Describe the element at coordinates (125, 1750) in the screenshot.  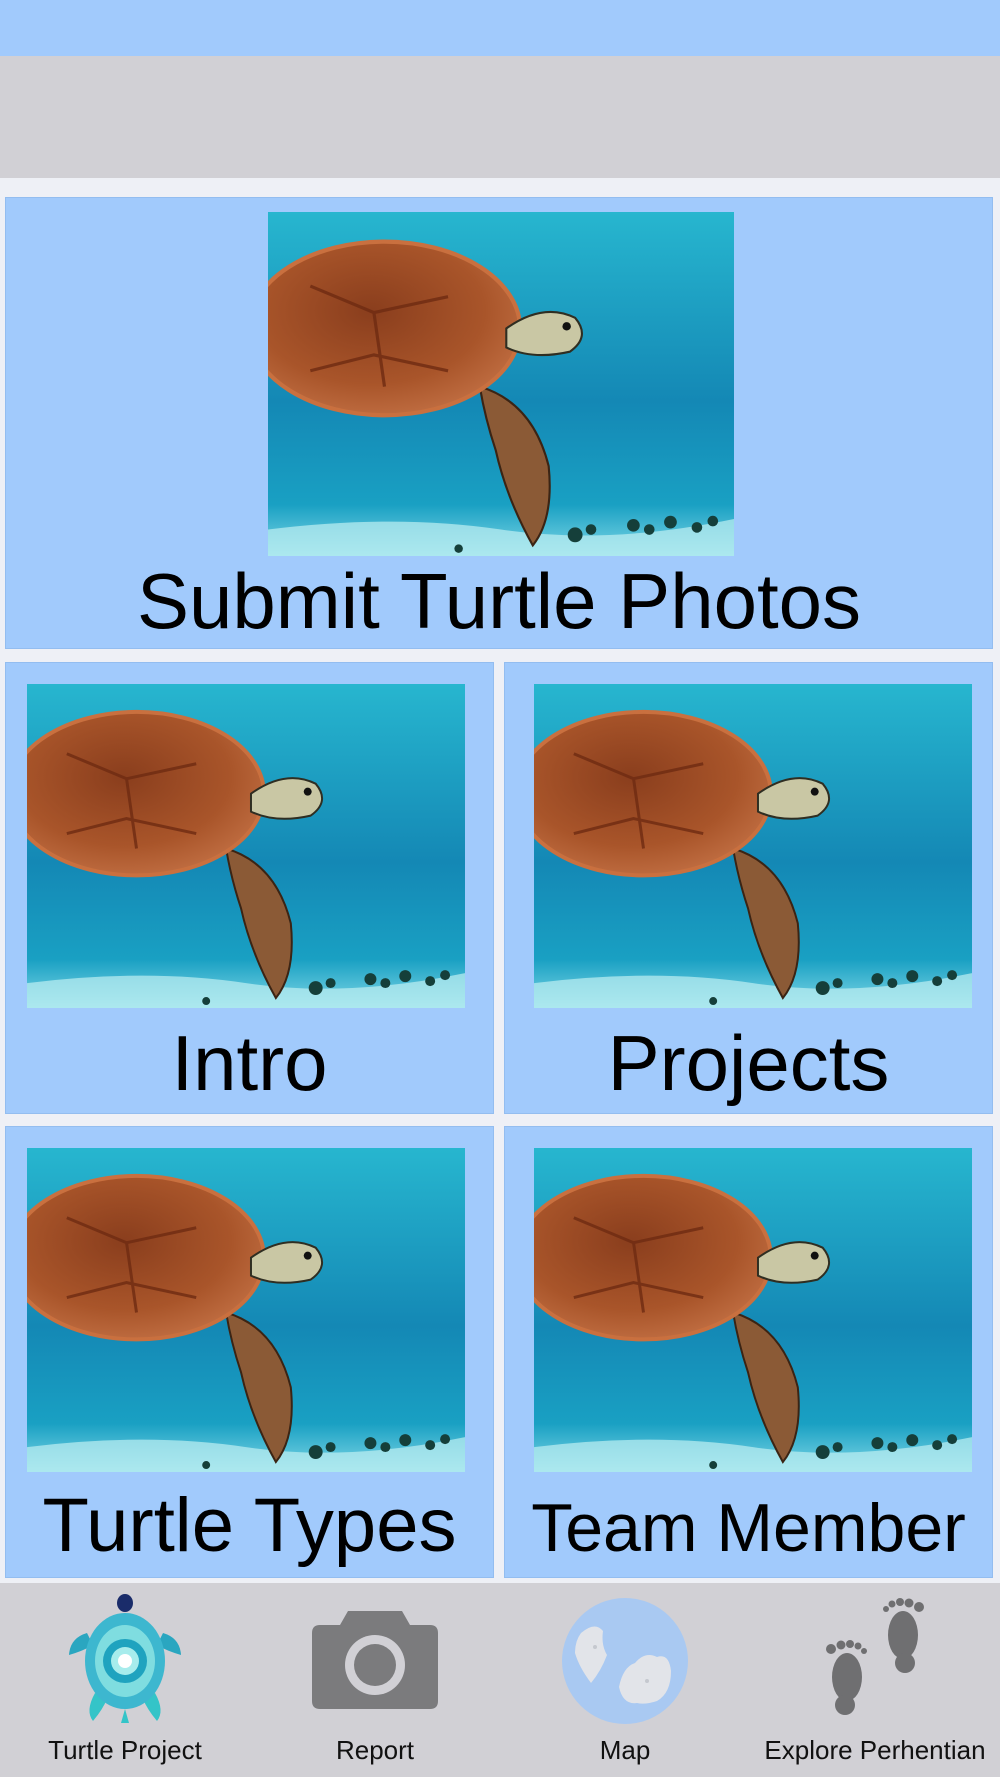
I see `tab-turtle-project-label: Turtle Project` at that location.